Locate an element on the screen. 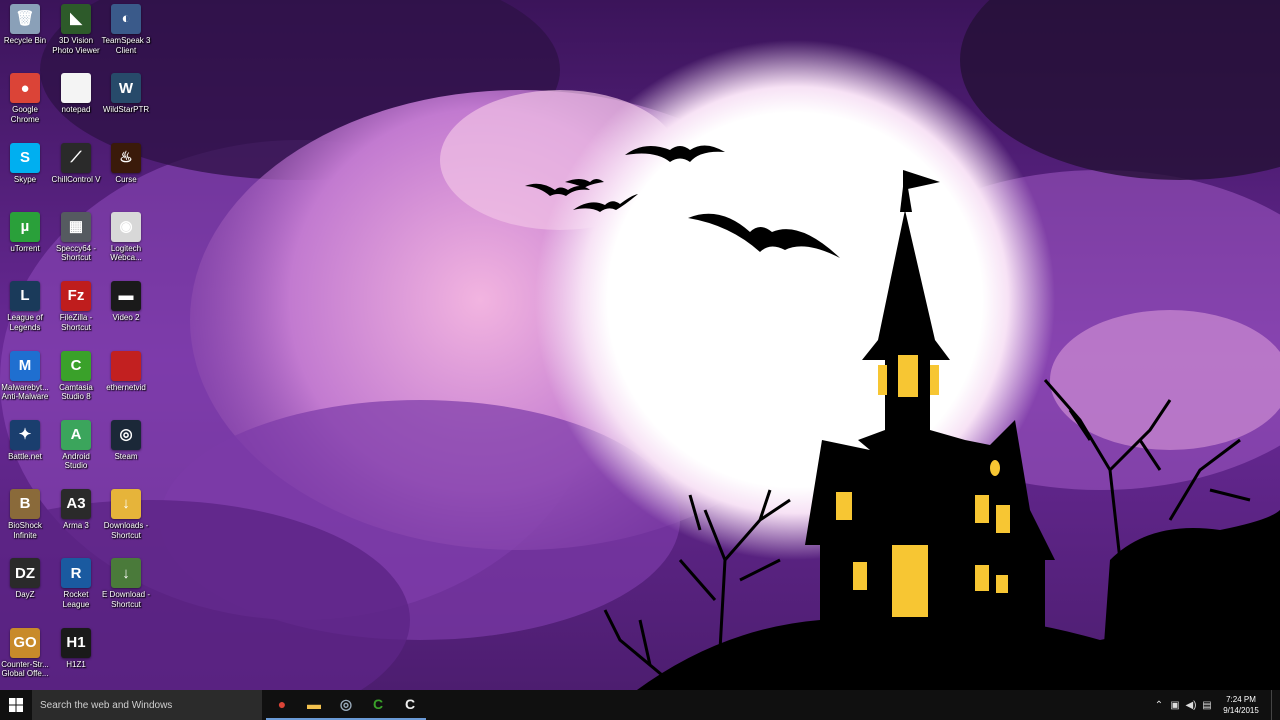 This screenshot has width=1280, height=720. desktop-icon: B BioShock Infinite is located at coordinates (25, 518).